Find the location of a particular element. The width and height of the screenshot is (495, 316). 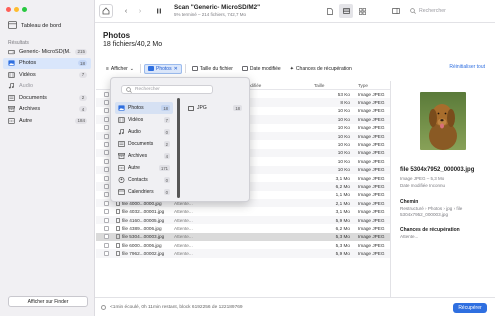

document-view-button is located at coordinates (330, 11).